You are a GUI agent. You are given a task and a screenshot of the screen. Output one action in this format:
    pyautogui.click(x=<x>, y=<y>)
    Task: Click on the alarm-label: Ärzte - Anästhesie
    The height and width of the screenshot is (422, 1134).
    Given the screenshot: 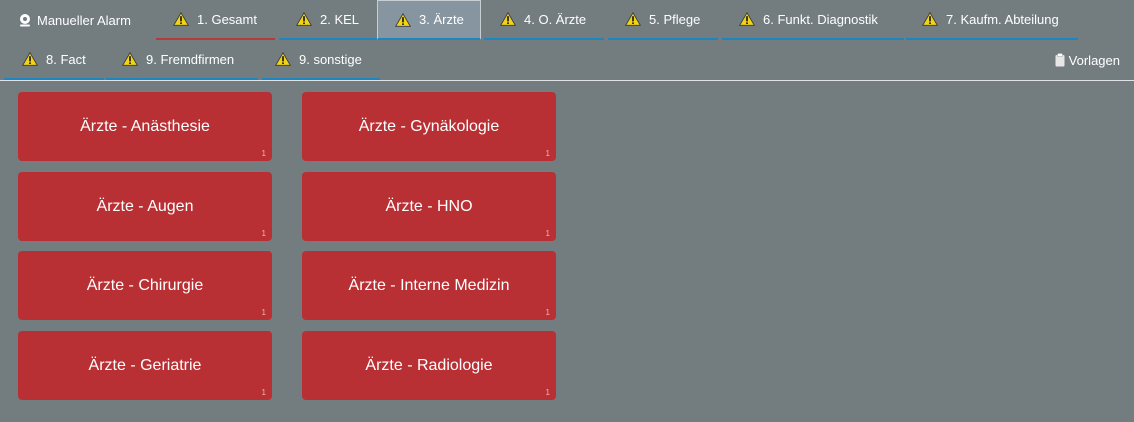 What is the action you would take?
    pyautogui.click(x=145, y=126)
    